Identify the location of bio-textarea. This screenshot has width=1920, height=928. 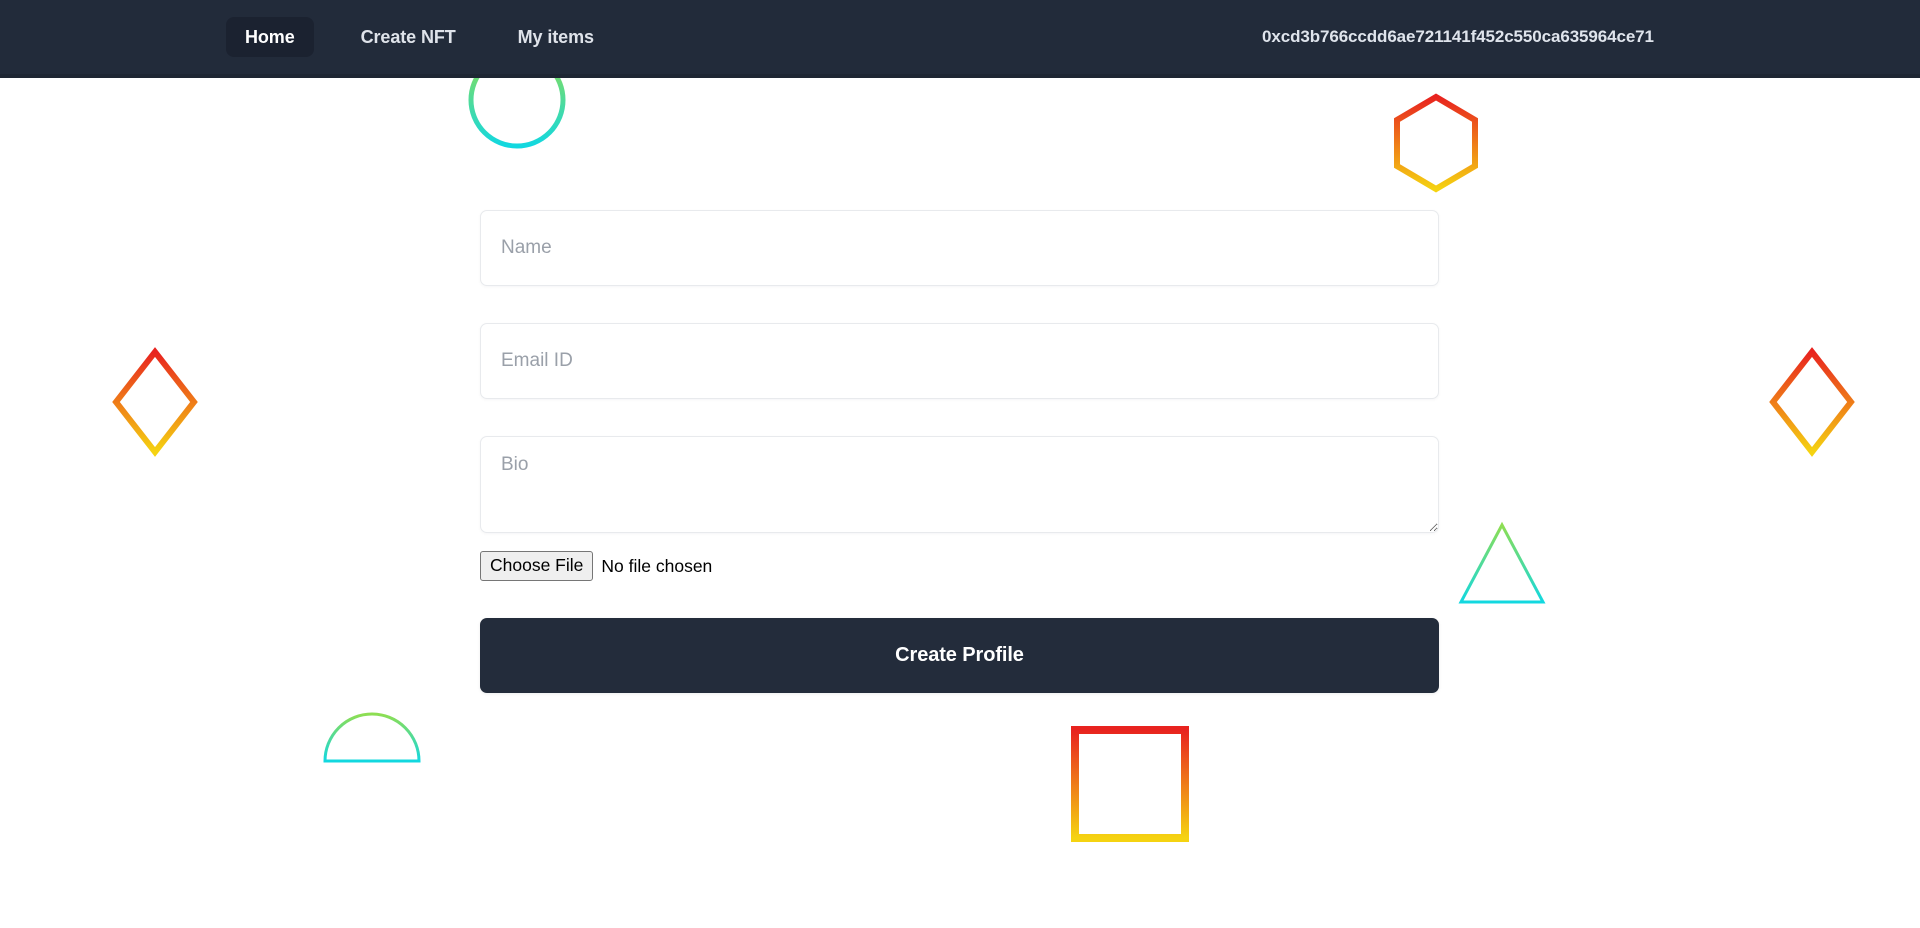
(959, 484).